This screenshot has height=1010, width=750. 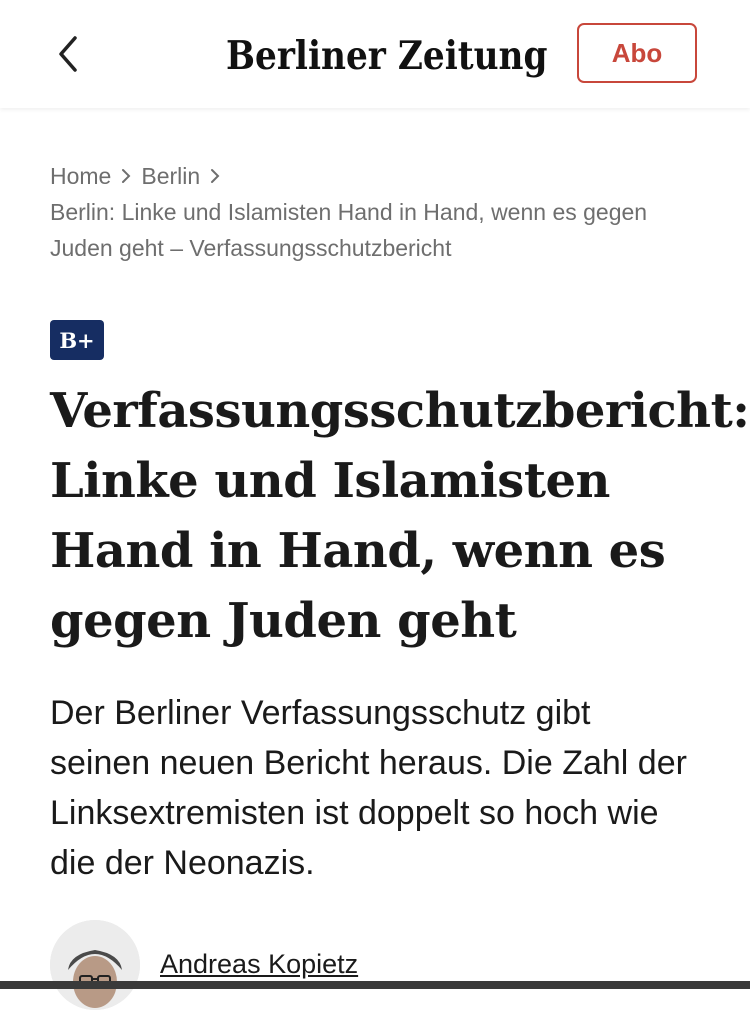 I want to click on author-photo, so click(x=95, y=965).